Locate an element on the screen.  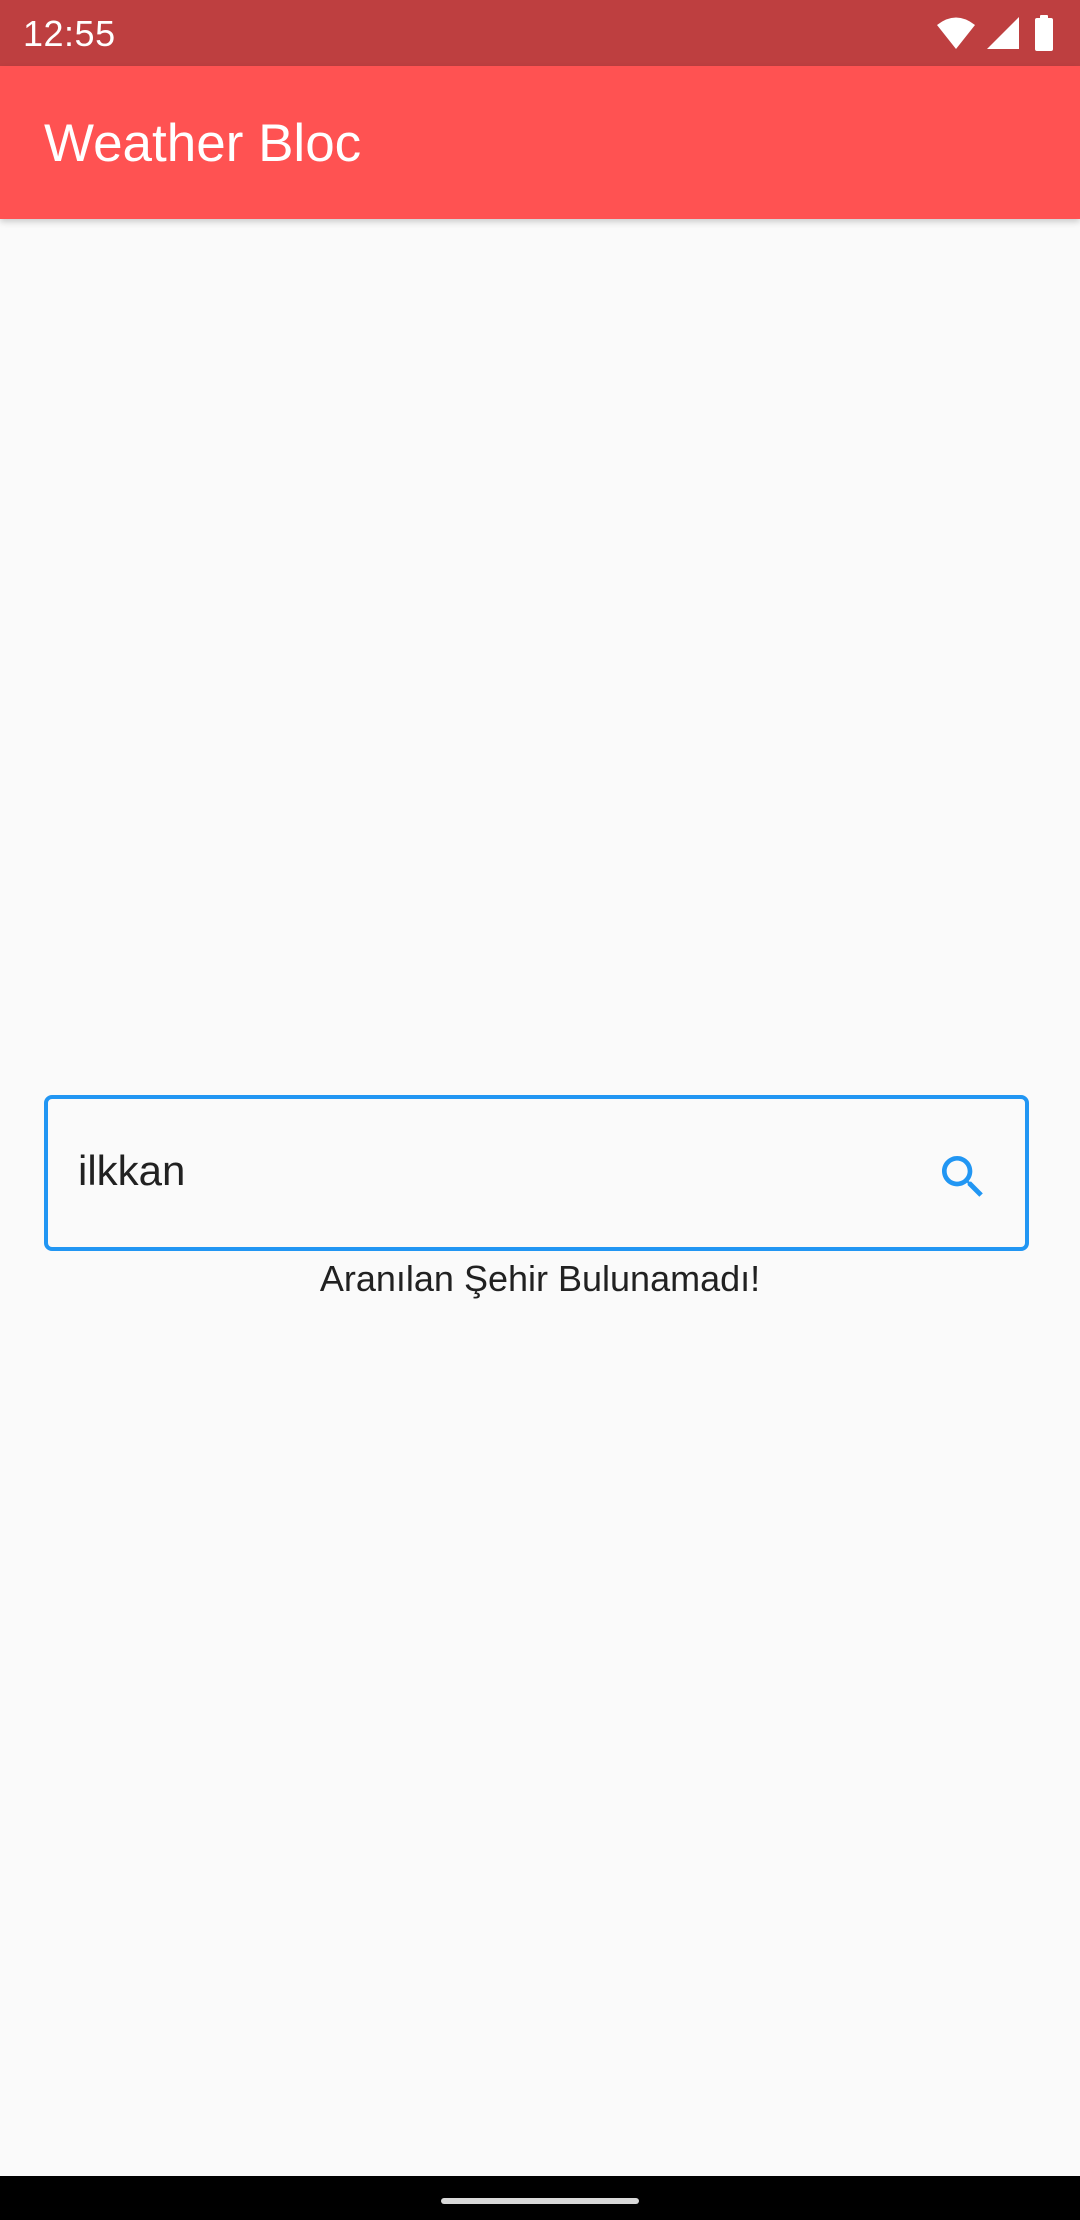
search-input: ilkkan is located at coordinates (536, 1173).